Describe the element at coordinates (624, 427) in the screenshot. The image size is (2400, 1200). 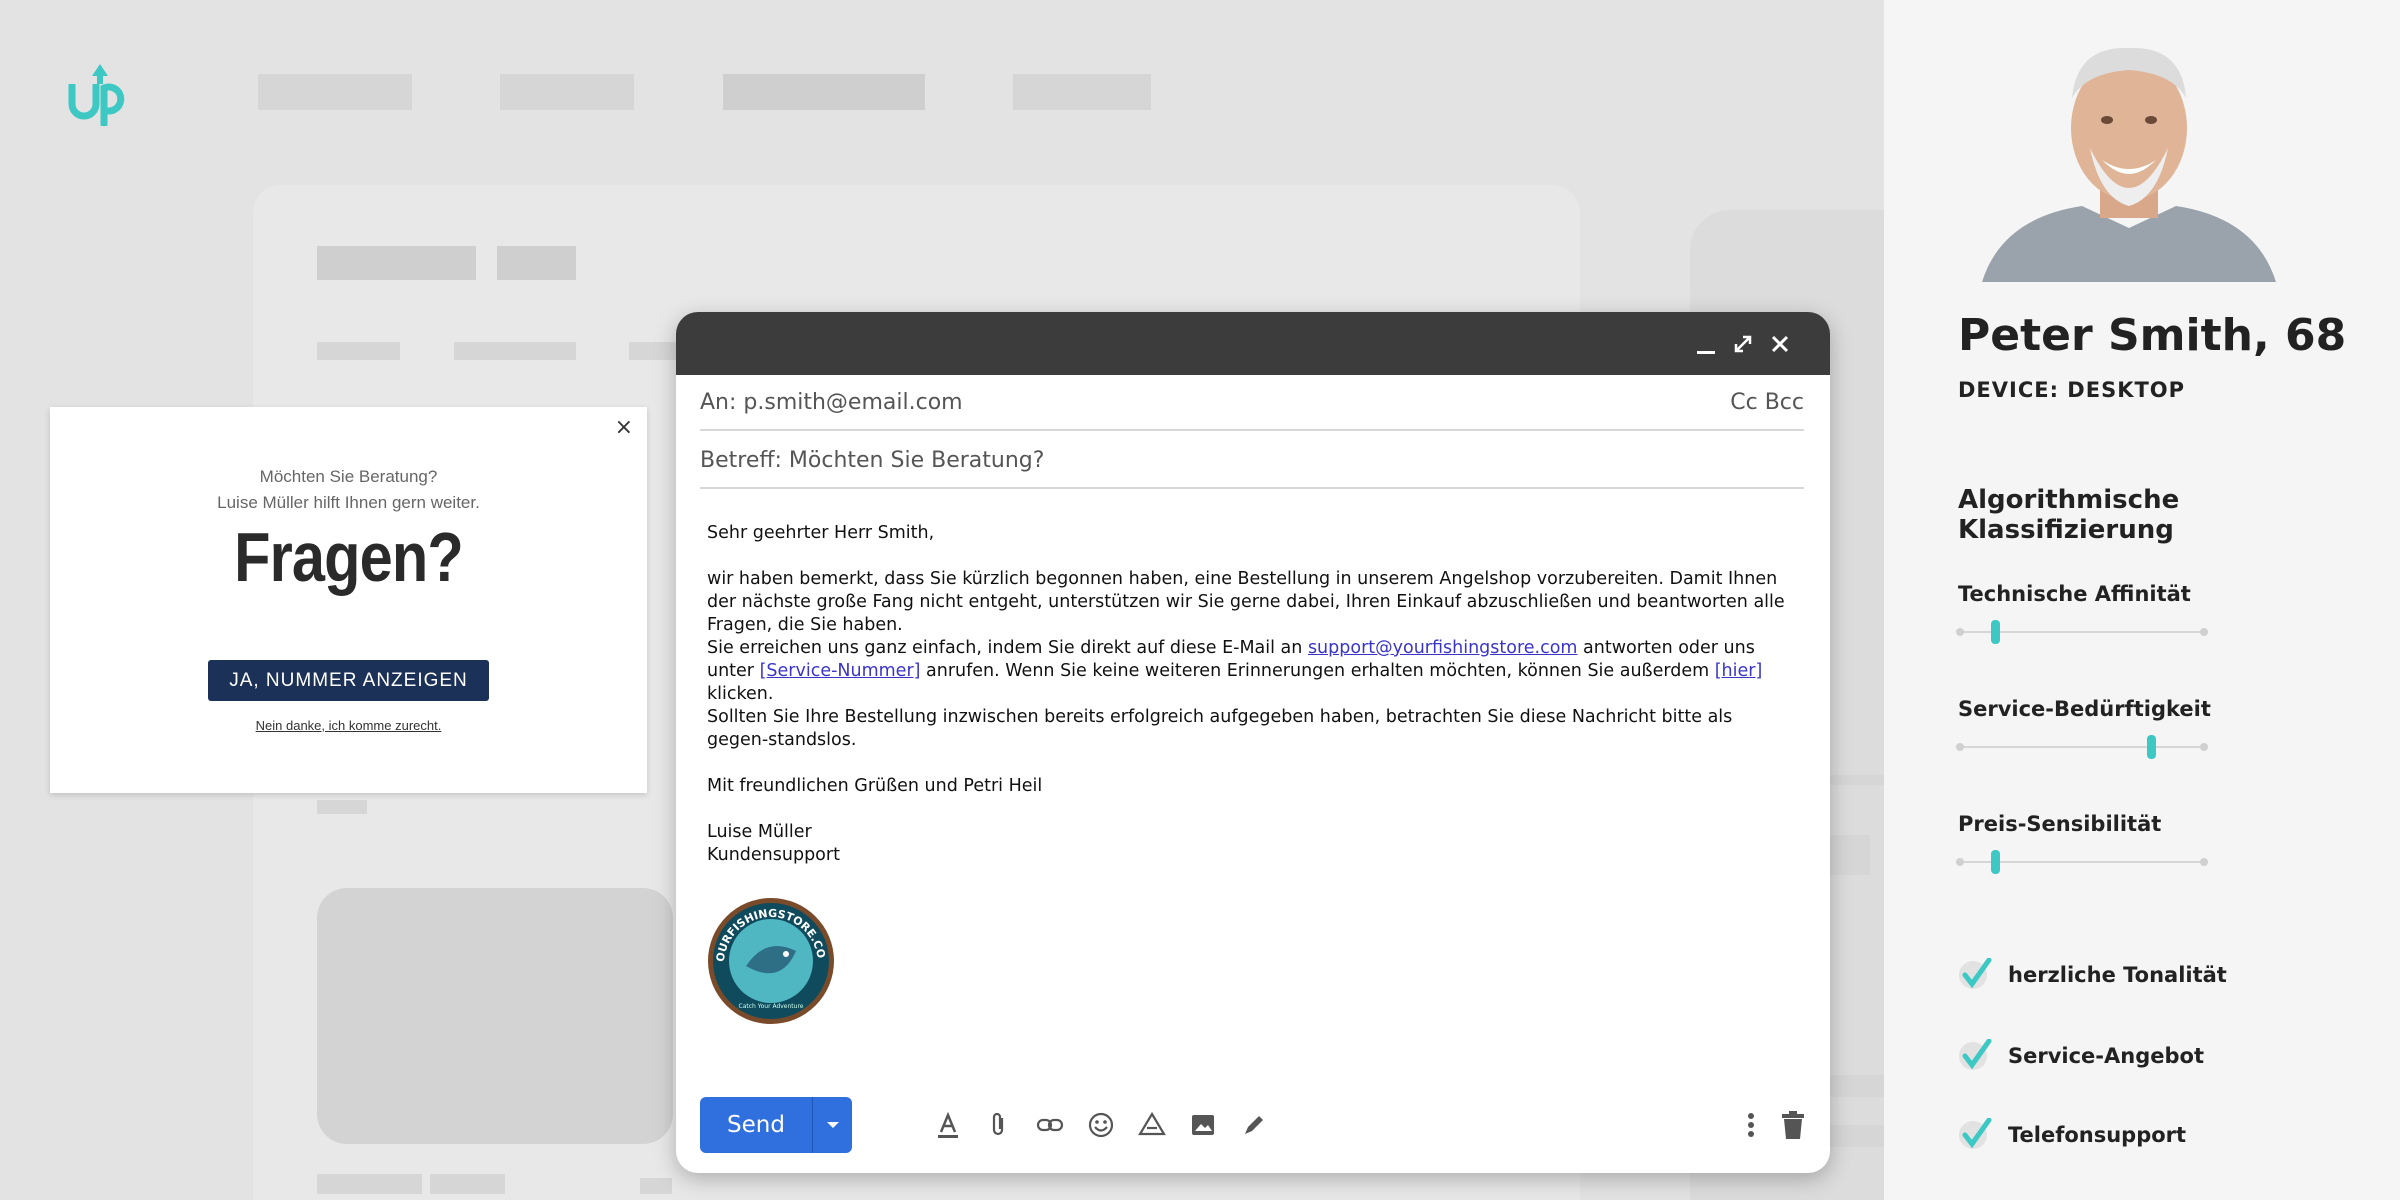
I see `popup-close-button: ×` at that location.